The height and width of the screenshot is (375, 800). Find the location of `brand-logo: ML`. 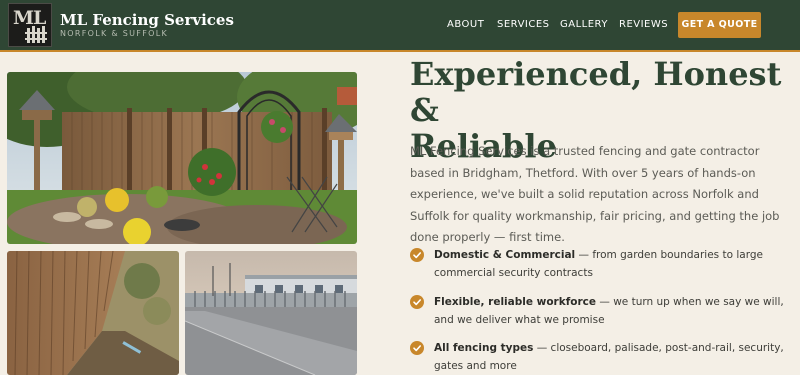

brand-logo: ML is located at coordinates (30, 25).